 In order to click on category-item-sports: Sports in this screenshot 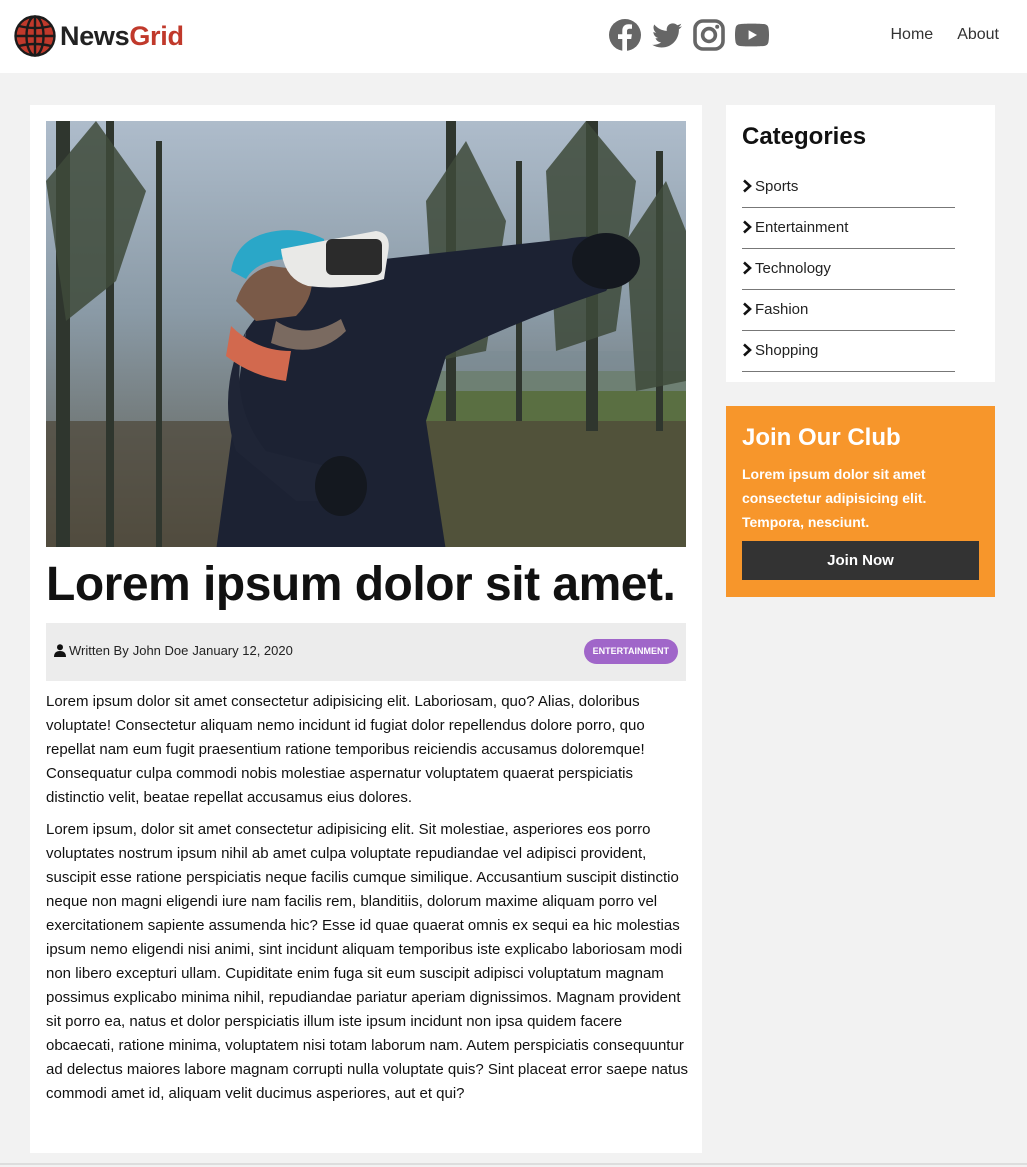, I will do `click(848, 187)`.